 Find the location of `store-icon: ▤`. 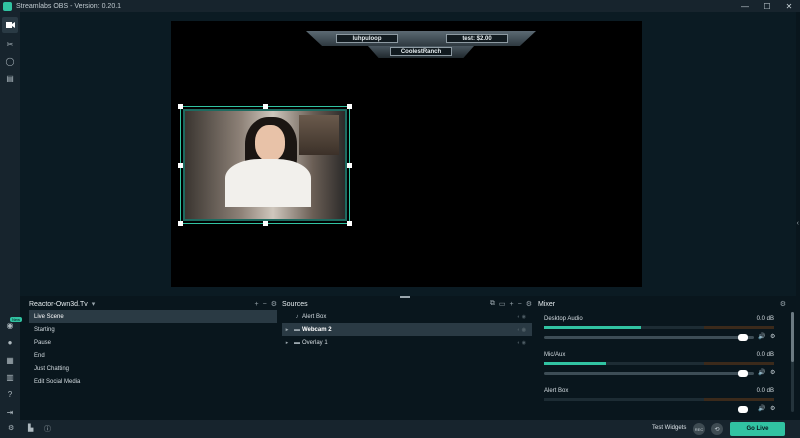

store-icon: ▤ is located at coordinates (10, 78).